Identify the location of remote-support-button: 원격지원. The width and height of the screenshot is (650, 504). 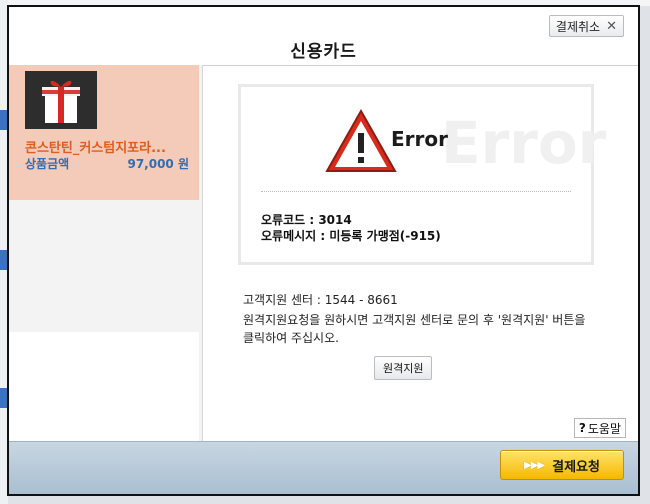
(403, 368).